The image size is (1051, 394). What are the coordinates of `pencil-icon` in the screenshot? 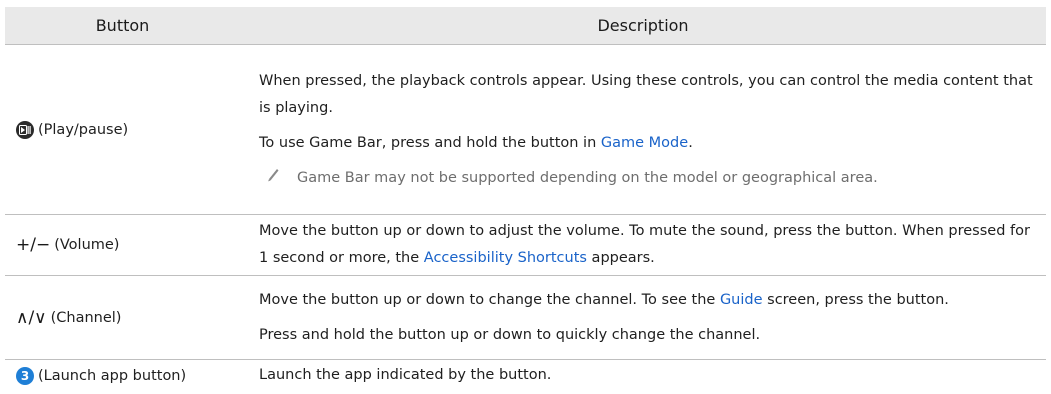 It's located at (277, 178).